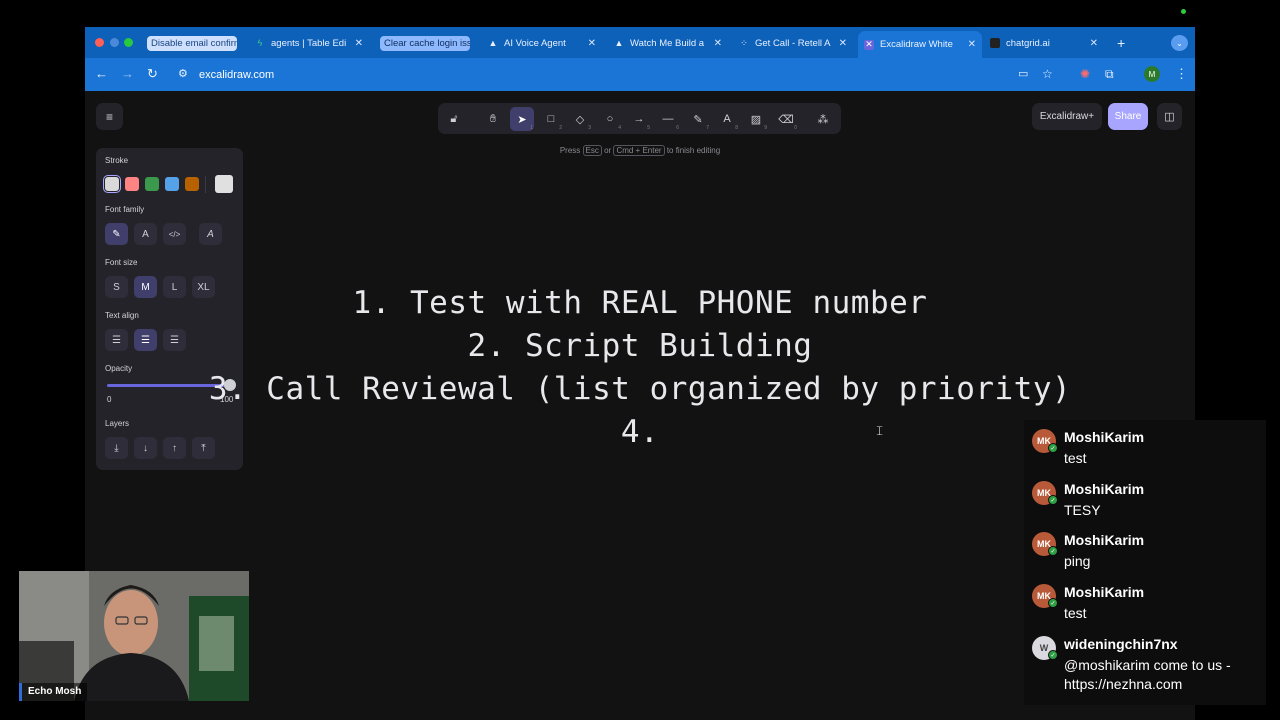 The image size is (1280, 720). What do you see at coordinates (121, 262) in the screenshot?
I see `font-size-label: Font size` at bounding box center [121, 262].